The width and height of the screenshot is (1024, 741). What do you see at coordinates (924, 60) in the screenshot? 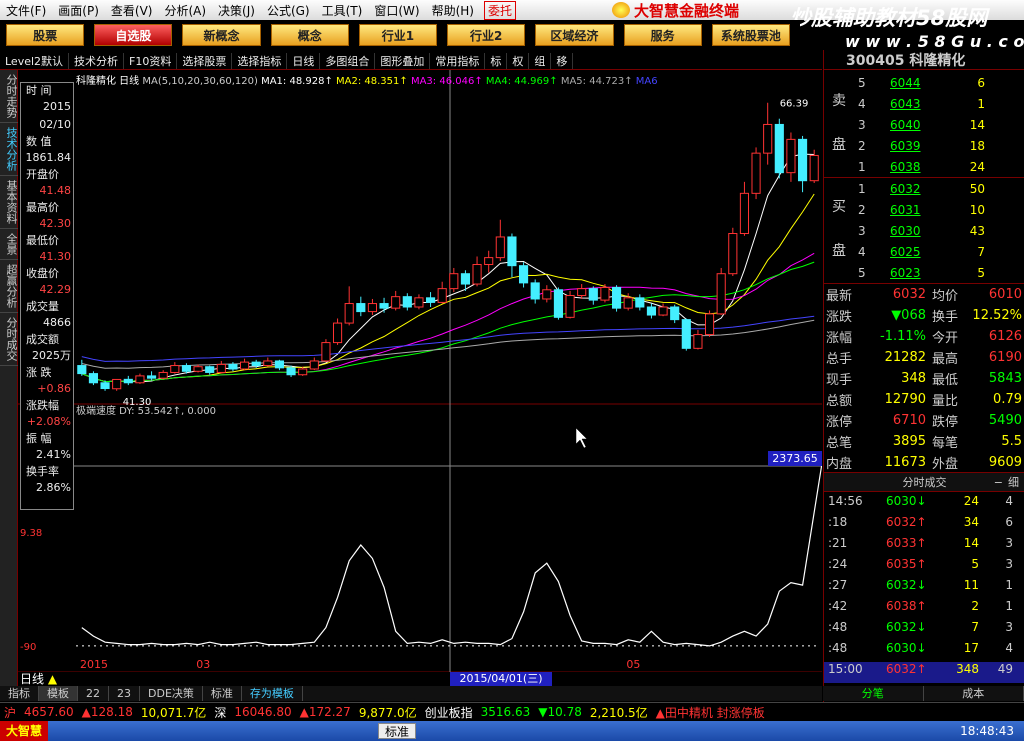
I see `stock-title: 300405 科隆精化` at bounding box center [924, 60].